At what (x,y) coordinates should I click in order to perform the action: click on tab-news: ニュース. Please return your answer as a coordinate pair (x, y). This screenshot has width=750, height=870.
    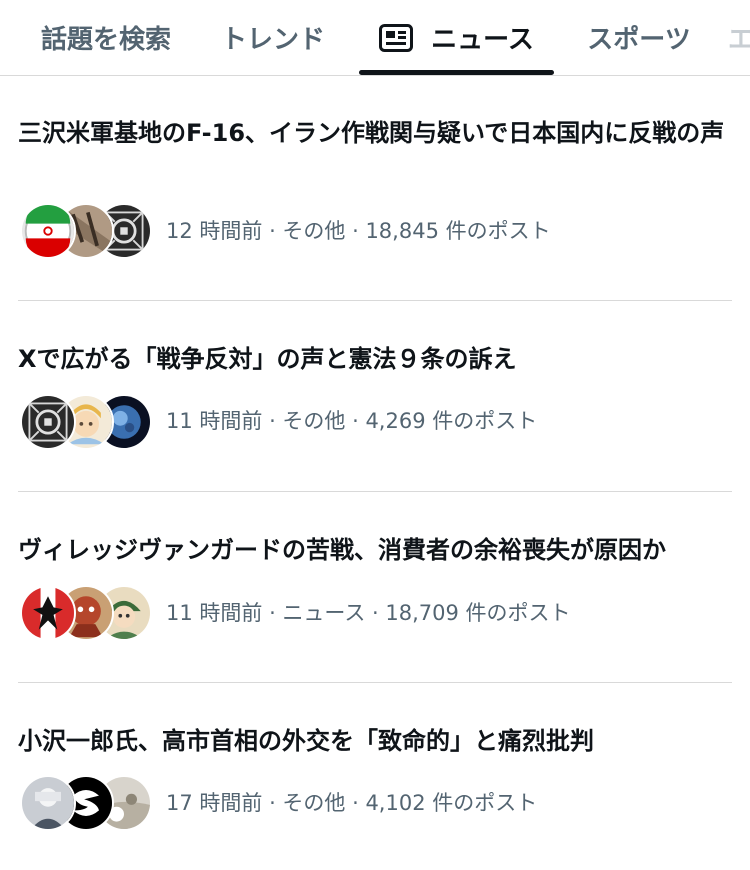
    Looking at the image, I should click on (456, 37).